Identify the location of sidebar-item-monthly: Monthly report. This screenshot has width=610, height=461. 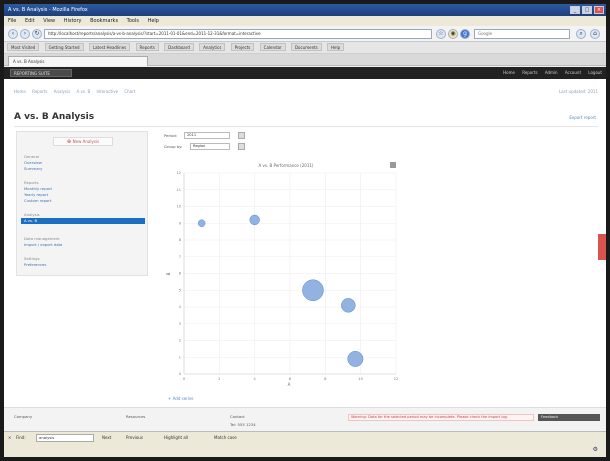
(38, 188).